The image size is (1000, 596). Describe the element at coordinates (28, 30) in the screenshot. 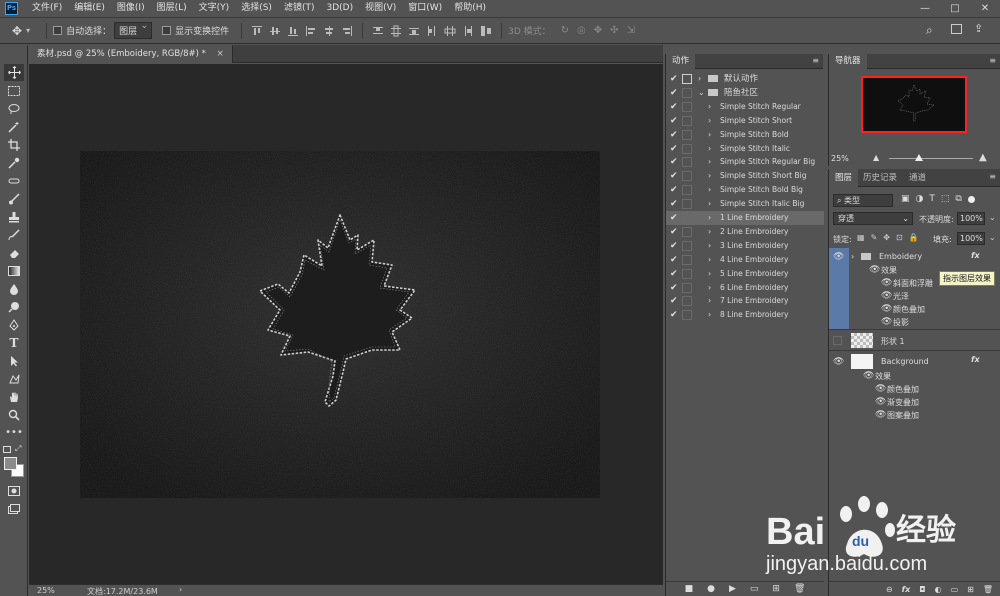

I see `tool-preset-arrow-icon: ▾` at that location.